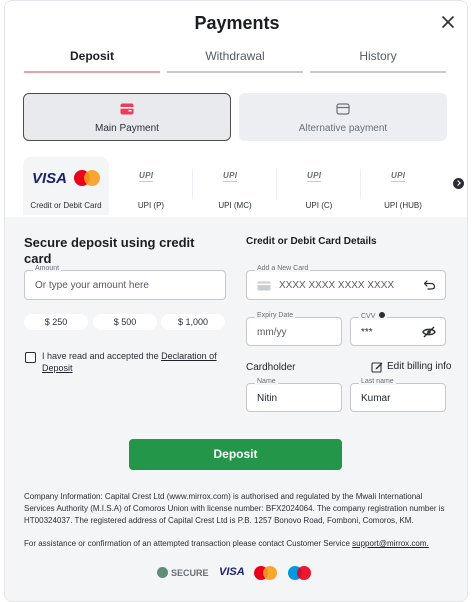 This screenshot has width=472, height=602. I want to click on tab-deposit: Deposit, so click(92, 61).